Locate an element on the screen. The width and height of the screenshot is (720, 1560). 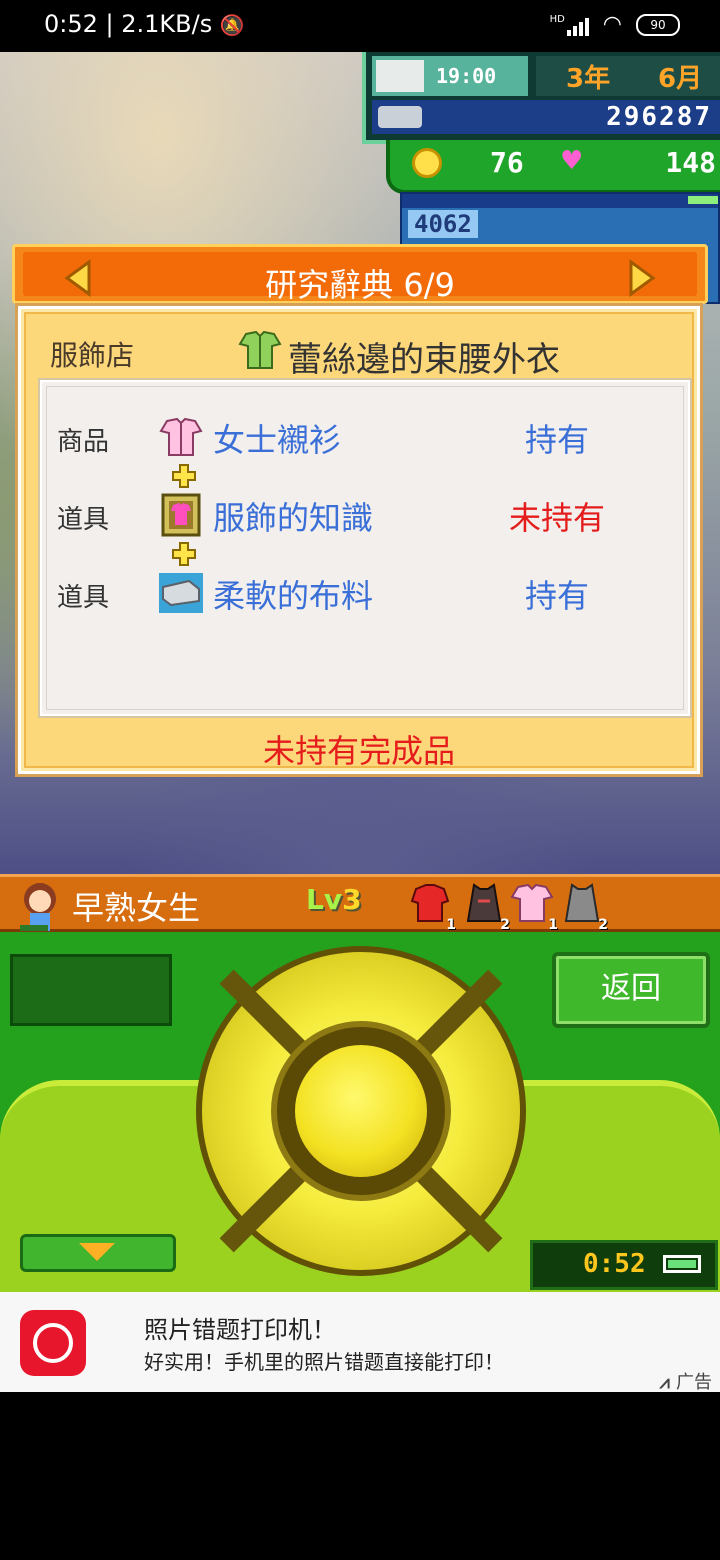
dictionary-header: 研究辭典 6/9 is located at coordinates (360, 274).